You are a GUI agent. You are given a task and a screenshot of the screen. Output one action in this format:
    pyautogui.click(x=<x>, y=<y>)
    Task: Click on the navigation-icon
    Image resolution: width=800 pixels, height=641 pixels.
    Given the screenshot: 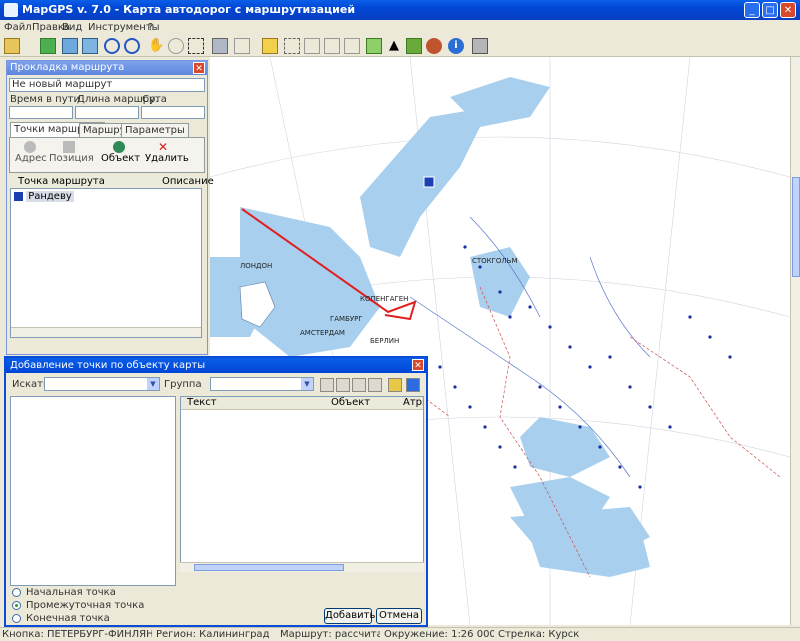 What is the action you would take?
    pyautogui.click(x=414, y=46)
    